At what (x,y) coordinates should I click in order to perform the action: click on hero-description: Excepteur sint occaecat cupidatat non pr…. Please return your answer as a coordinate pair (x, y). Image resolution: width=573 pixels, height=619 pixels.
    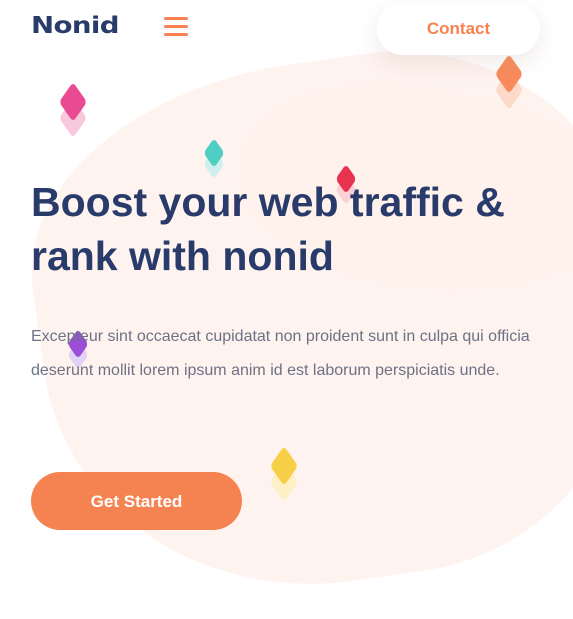
    Looking at the image, I should click on (280, 353).